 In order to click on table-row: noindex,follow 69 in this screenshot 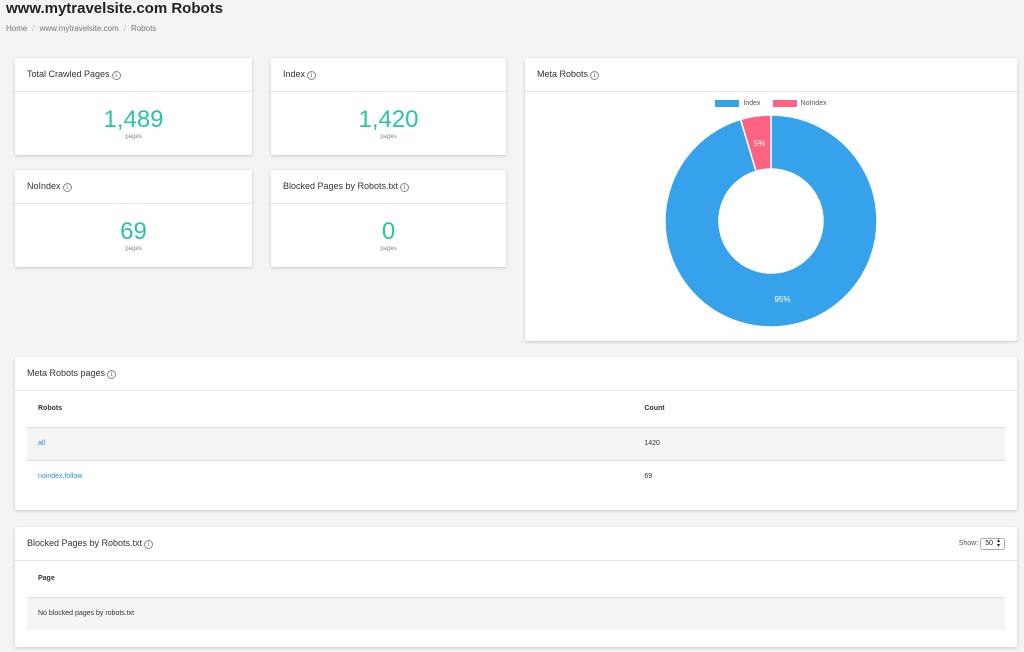, I will do `click(516, 476)`.